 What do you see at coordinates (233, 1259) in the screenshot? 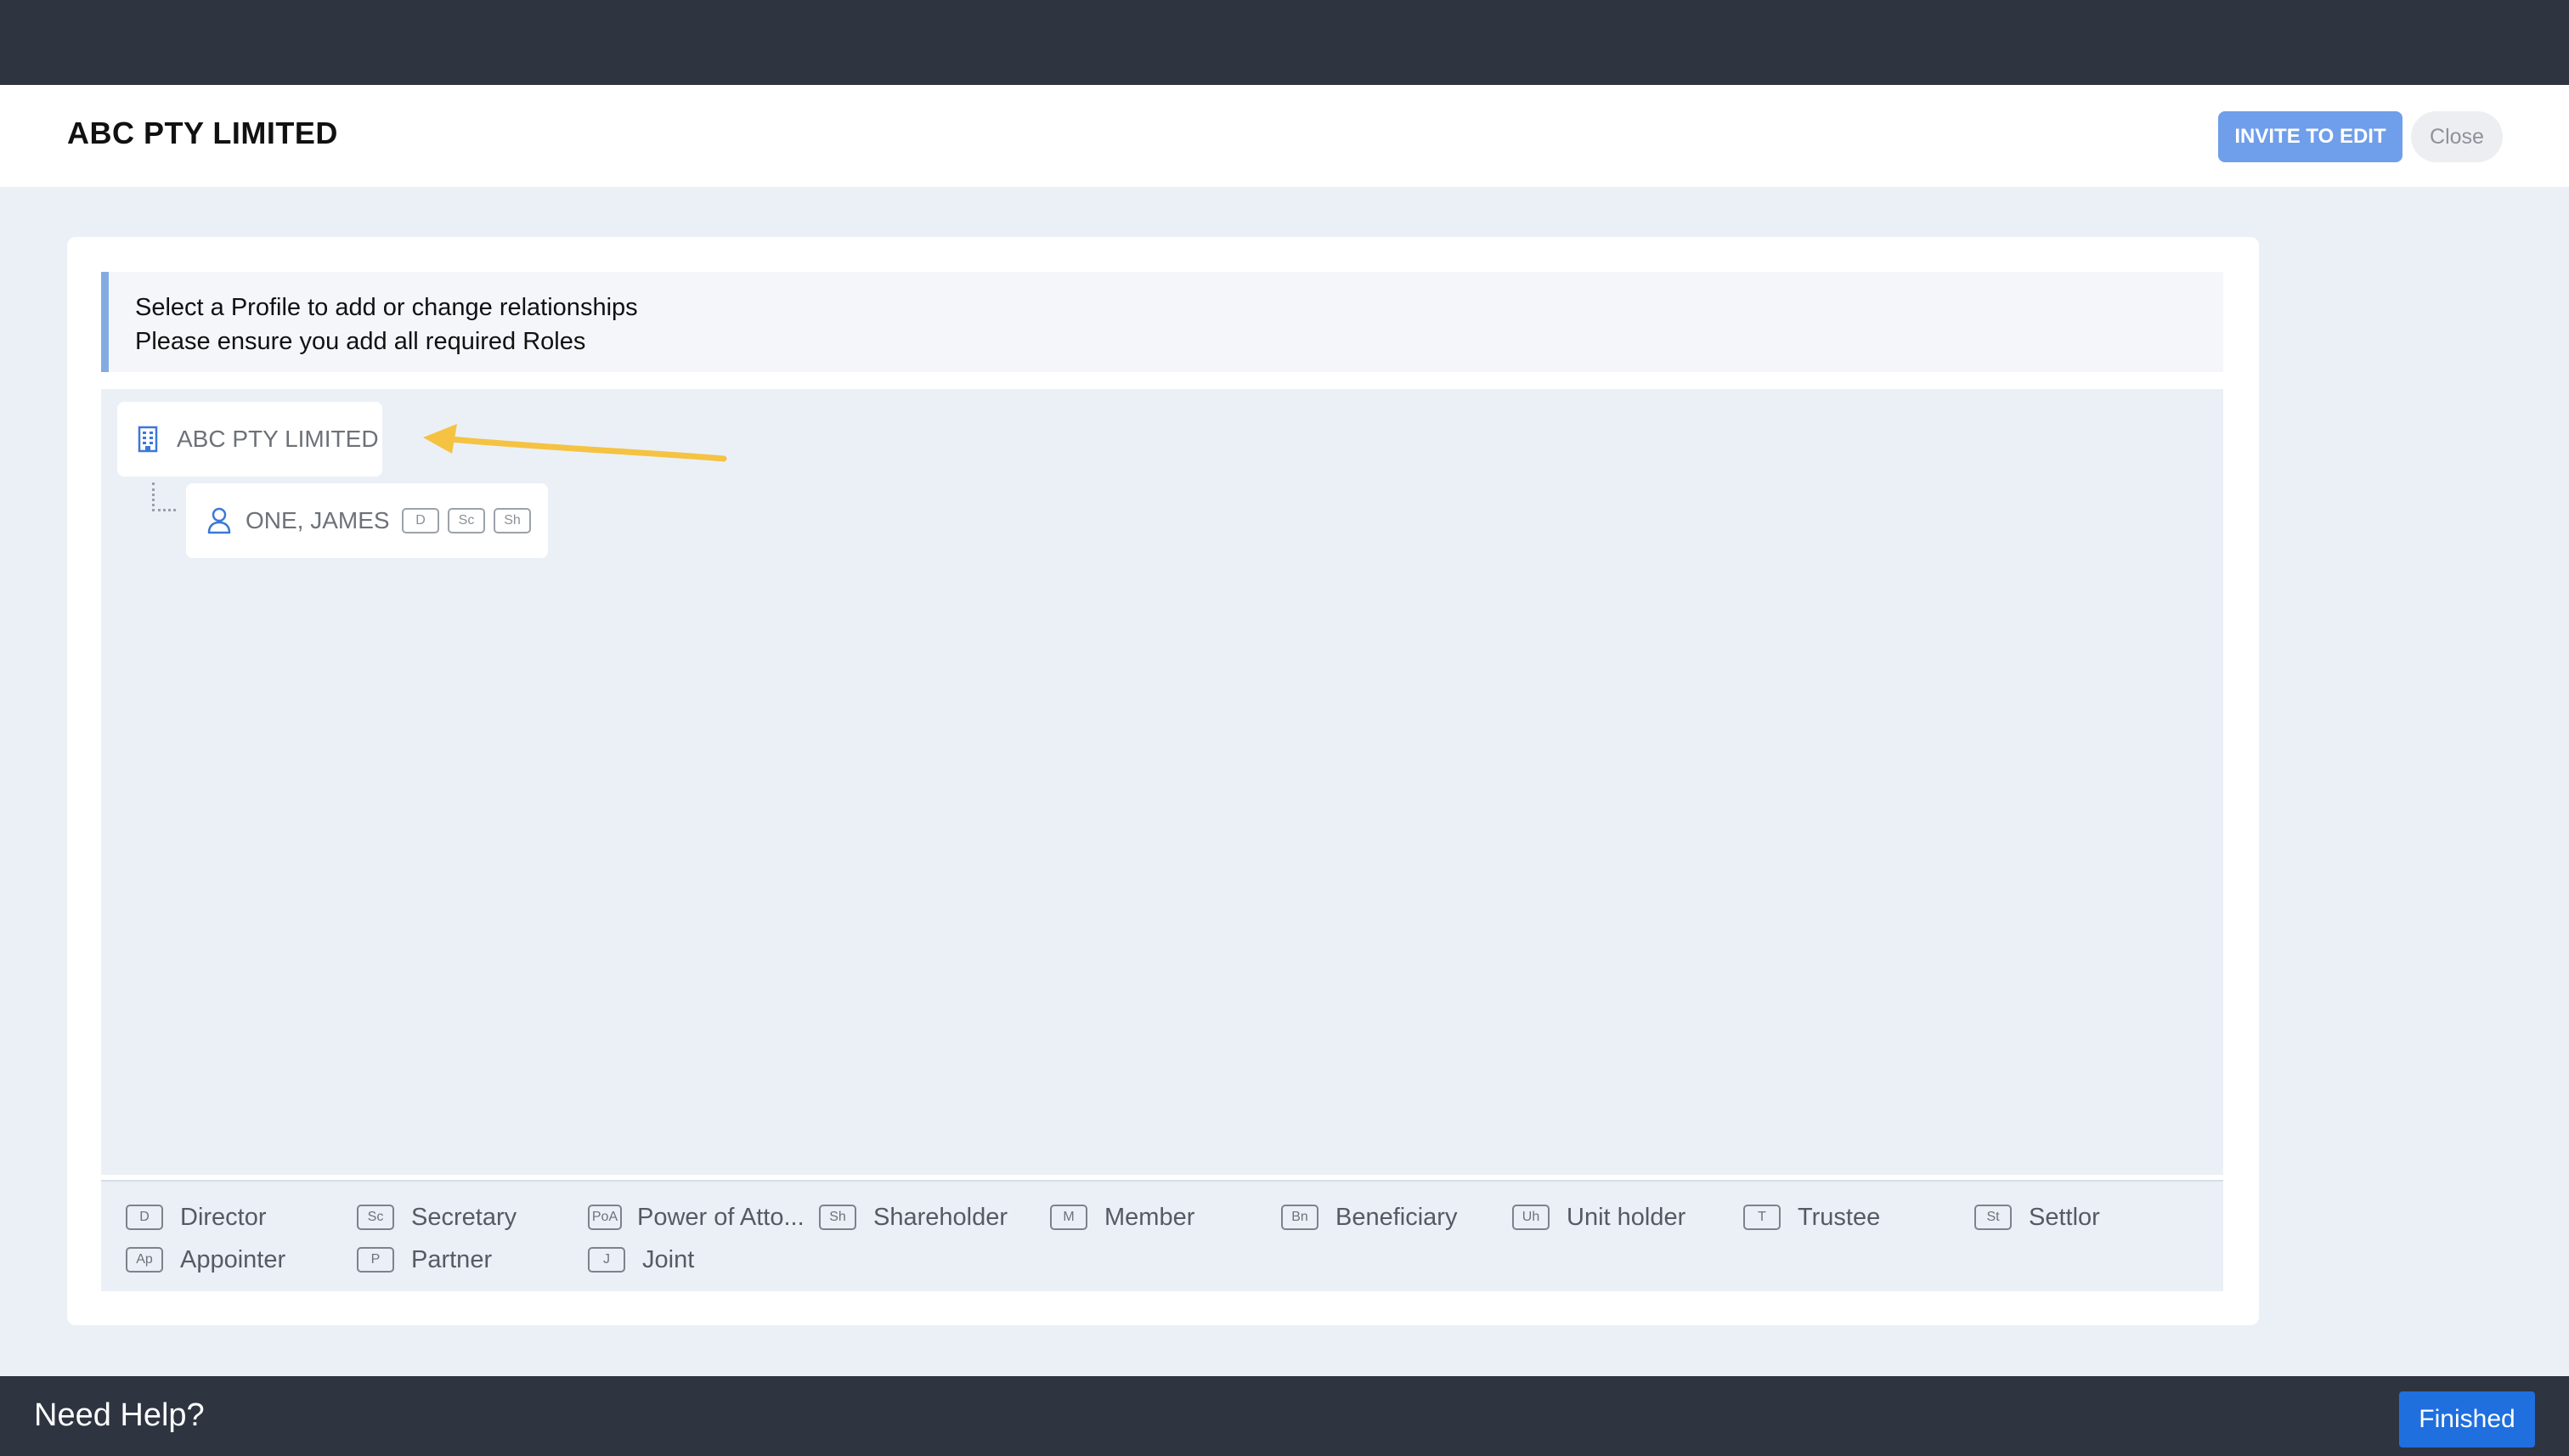
I see `legend-label: Appointer` at bounding box center [233, 1259].